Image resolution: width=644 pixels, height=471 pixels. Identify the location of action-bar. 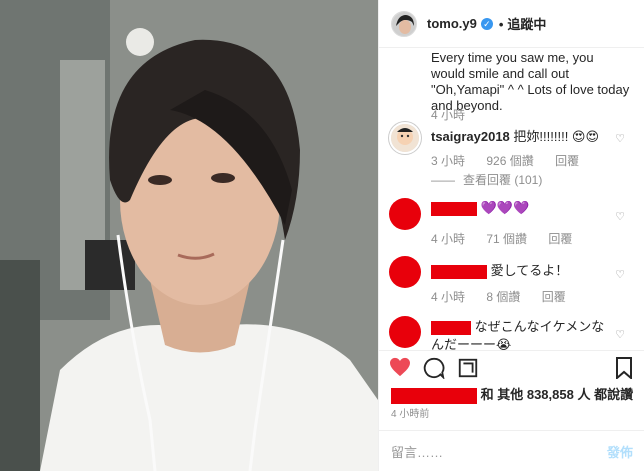
(511, 367).